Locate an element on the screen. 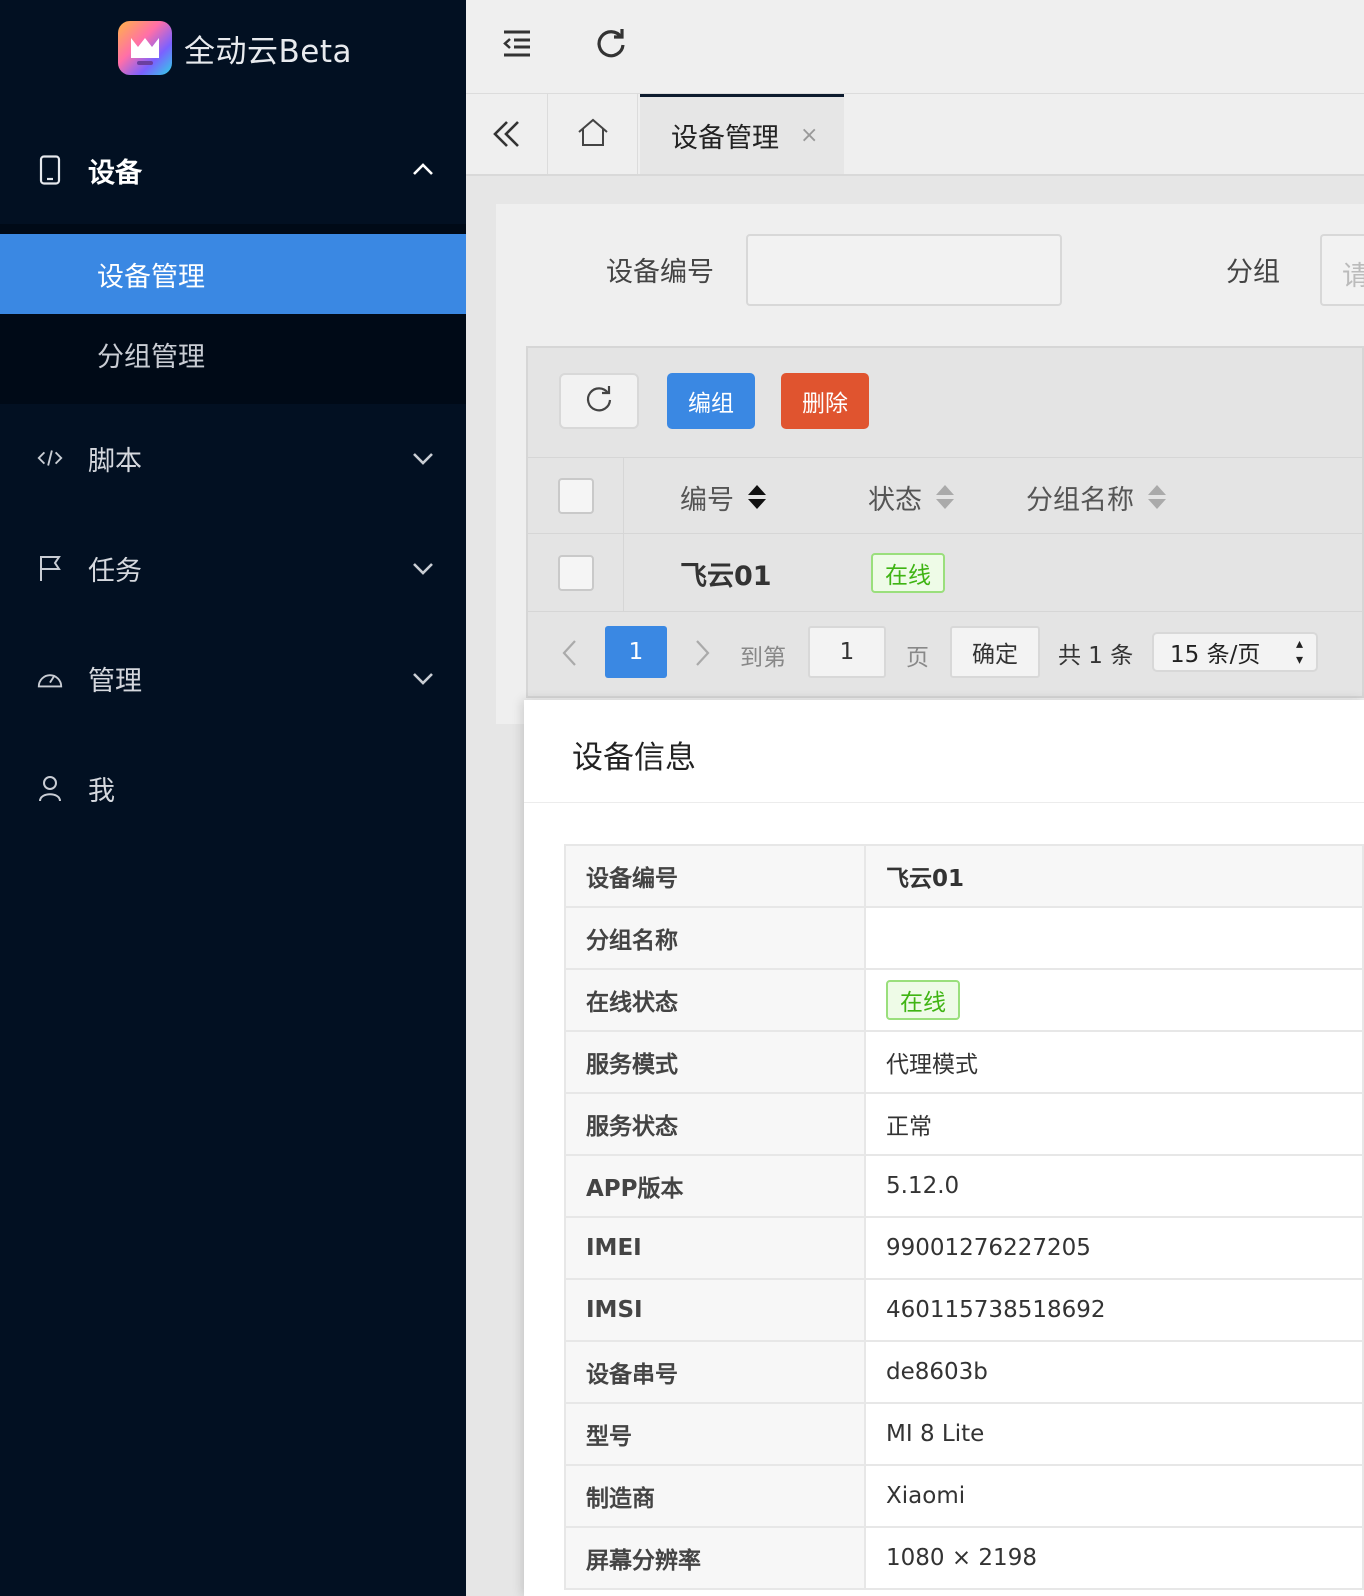  page-size-value: 15 条/页 is located at coordinates (1215, 655).